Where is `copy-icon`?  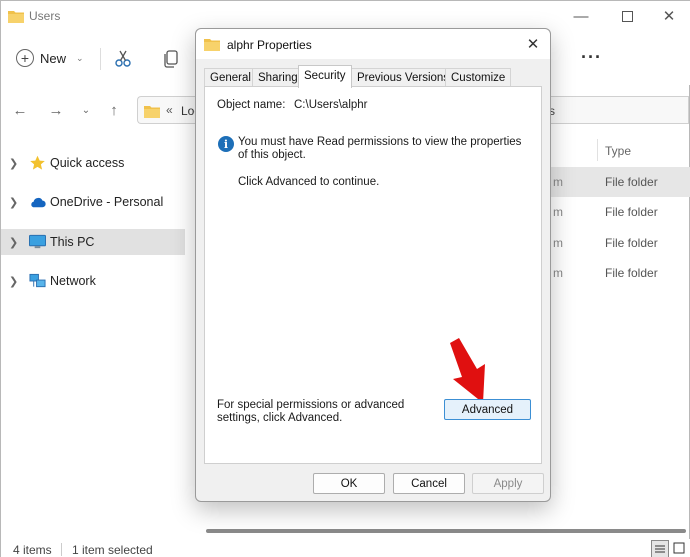 copy-icon is located at coordinates (171, 59).